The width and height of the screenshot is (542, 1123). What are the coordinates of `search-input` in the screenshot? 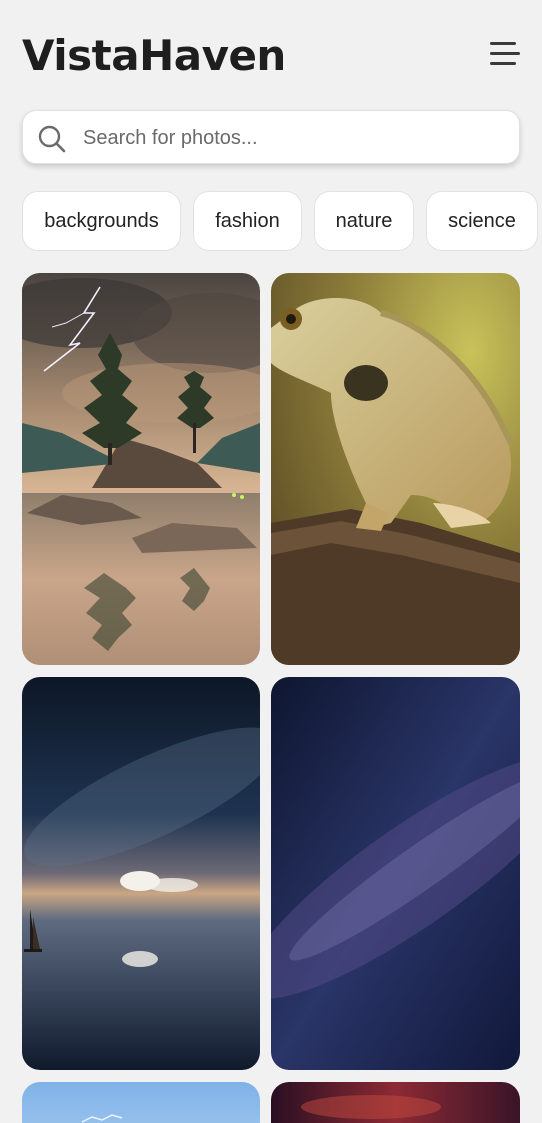 It's located at (293, 138).